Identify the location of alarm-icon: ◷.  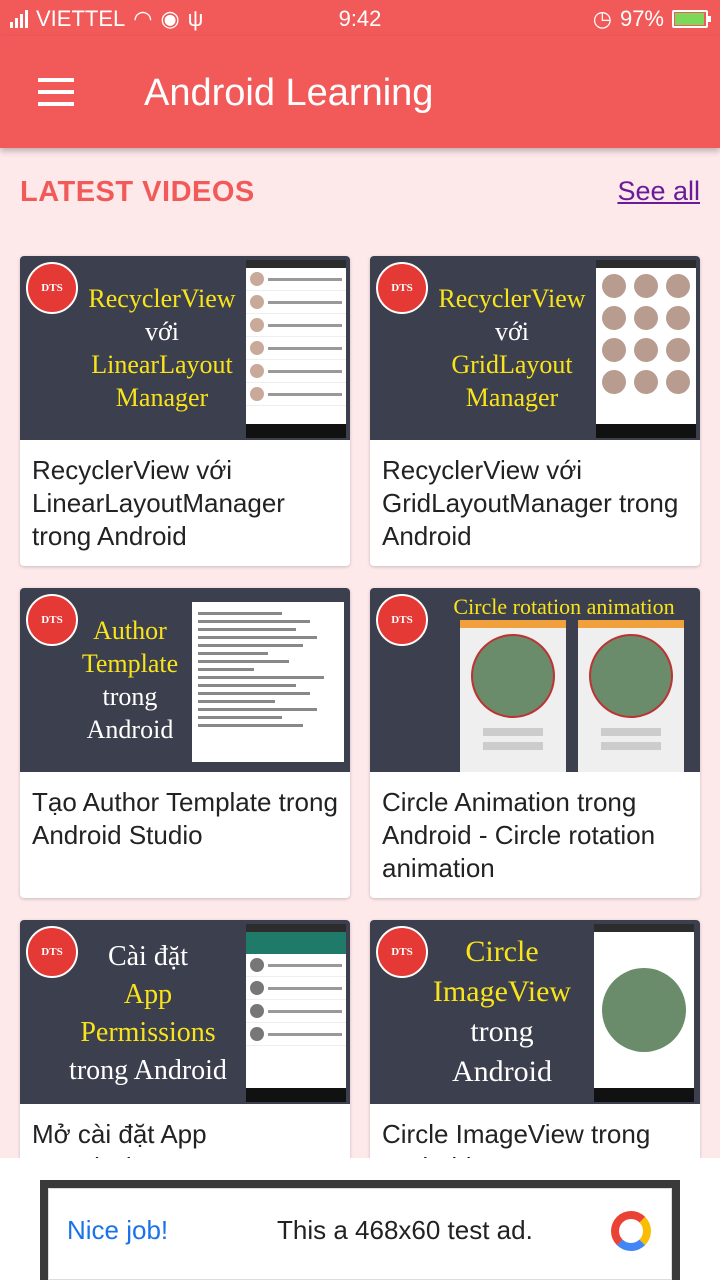
(602, 18).